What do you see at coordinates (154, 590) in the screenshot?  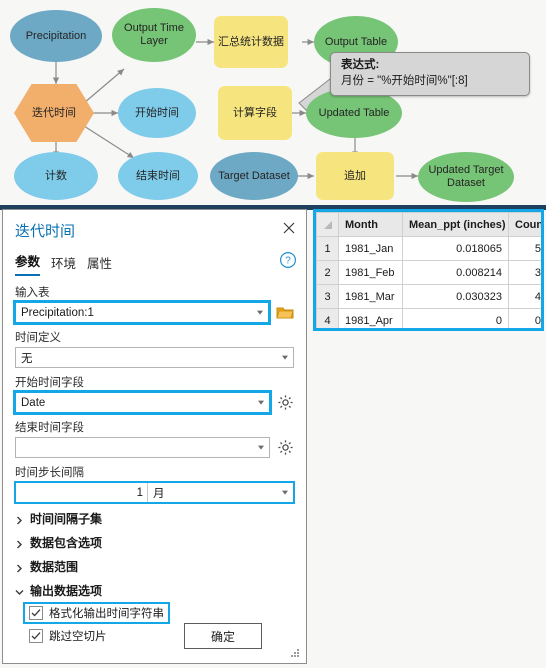 I see `section-output-data-options: 输出数据选项` at bounding box center [154, 590].